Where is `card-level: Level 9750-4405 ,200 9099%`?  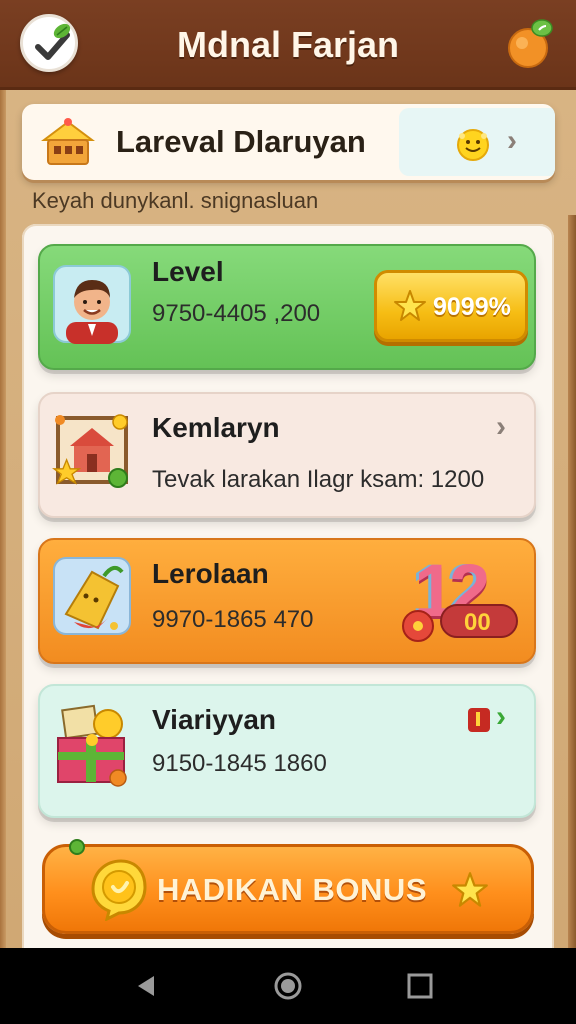
card-level: Level 9750-4405 ,200 9099% is located at coordinates (287, 307).